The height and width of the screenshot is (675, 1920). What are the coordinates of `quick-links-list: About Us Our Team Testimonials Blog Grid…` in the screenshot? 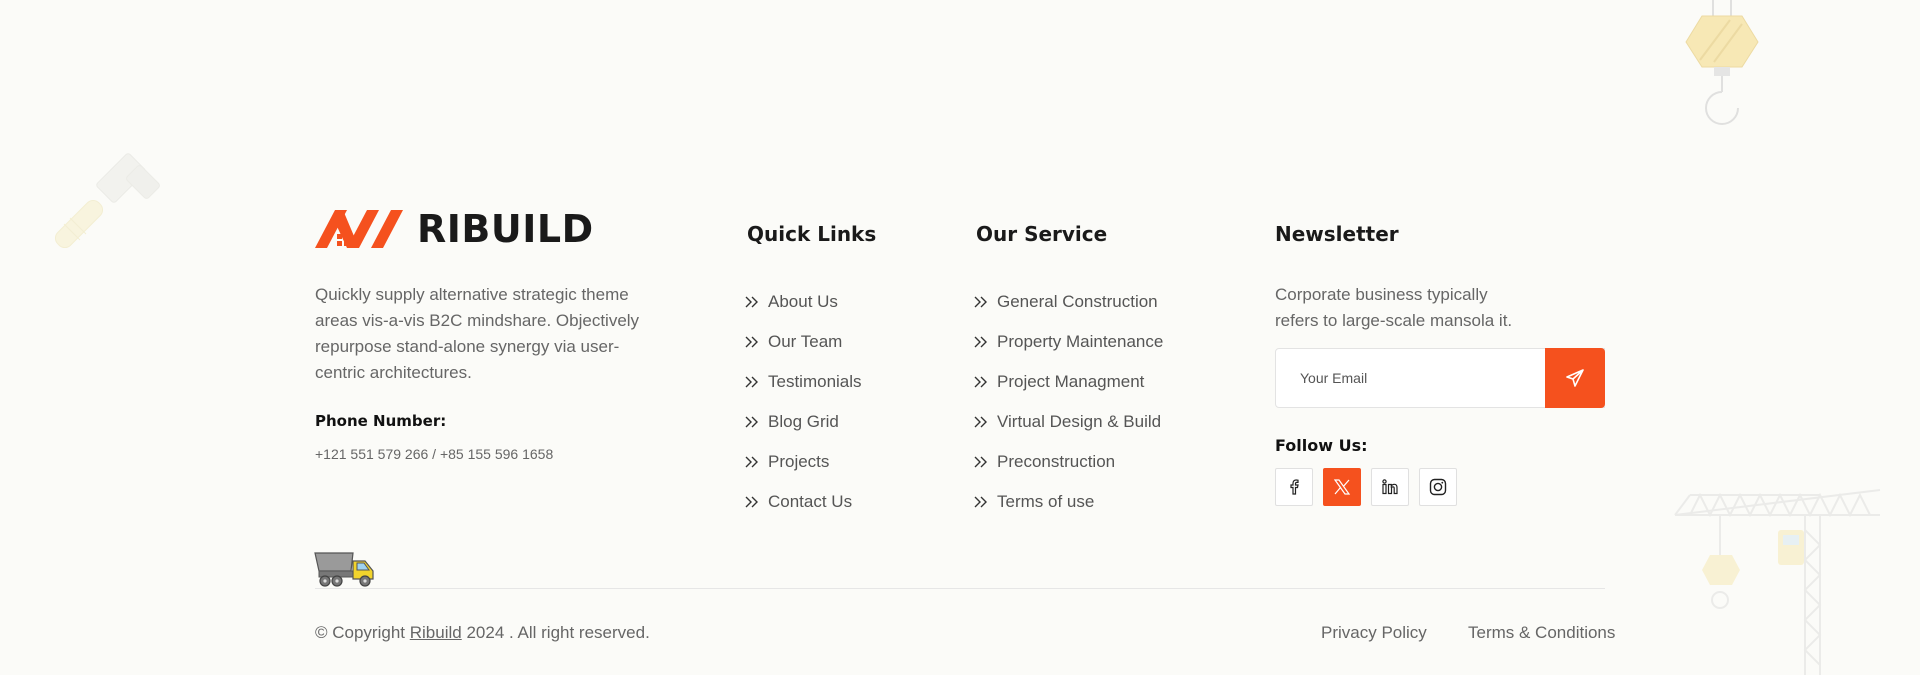 It's located at (803, 402).